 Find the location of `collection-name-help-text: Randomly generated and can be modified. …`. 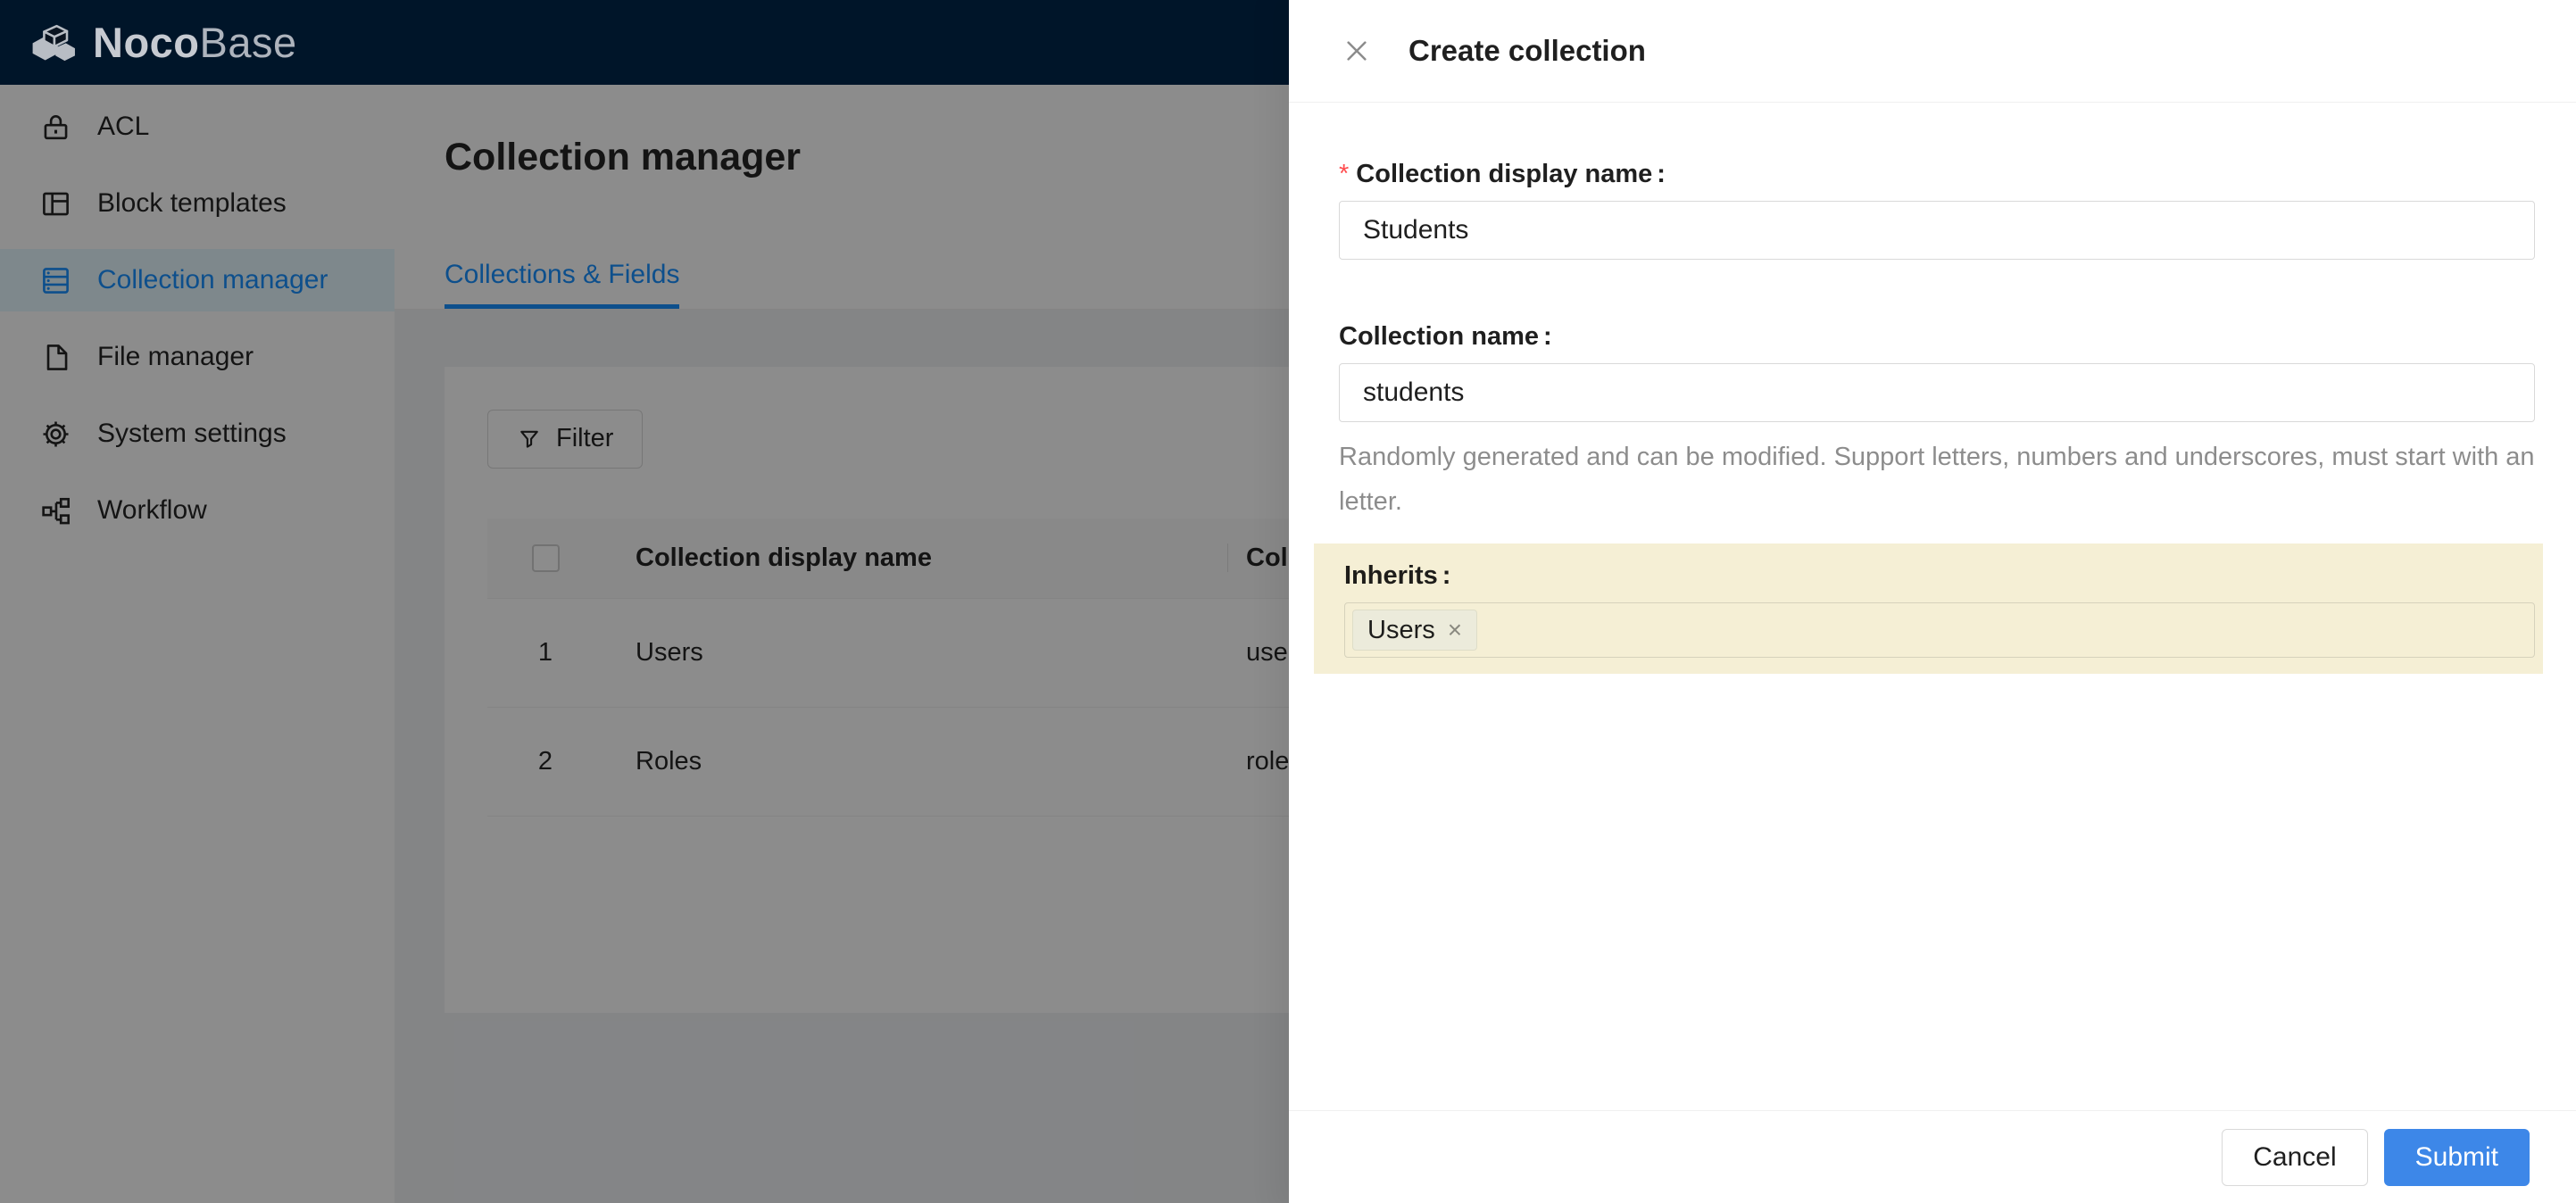

collection-name-help-text: Randomly generated and can be modified. … is located at coordinates (1937, 479).